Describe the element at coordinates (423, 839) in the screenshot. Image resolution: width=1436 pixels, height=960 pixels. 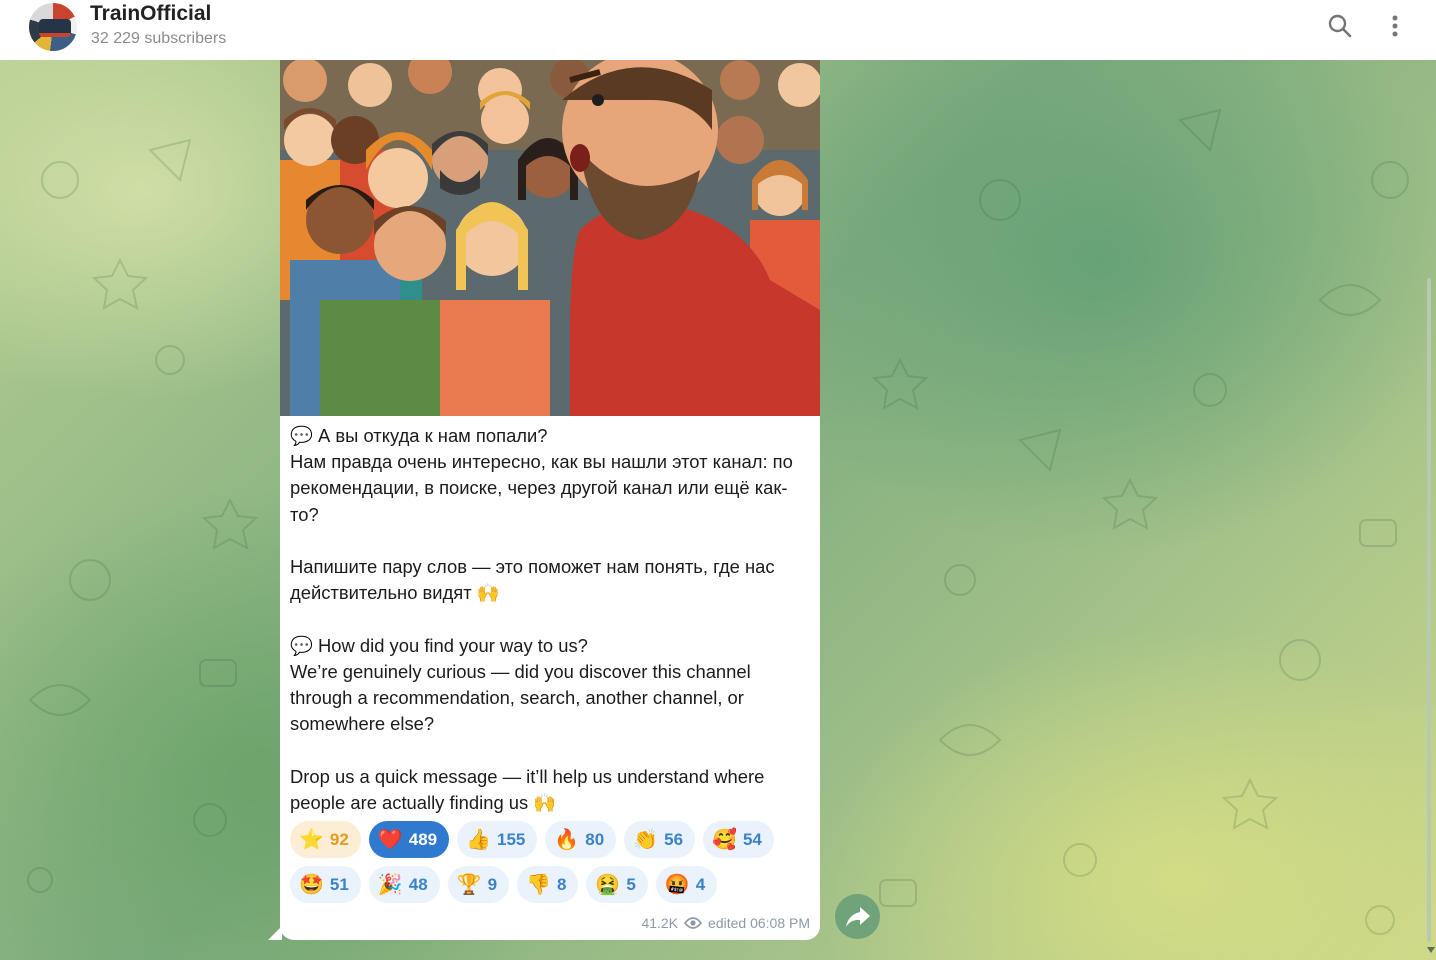
I see `reaction-count: 489` at that location.